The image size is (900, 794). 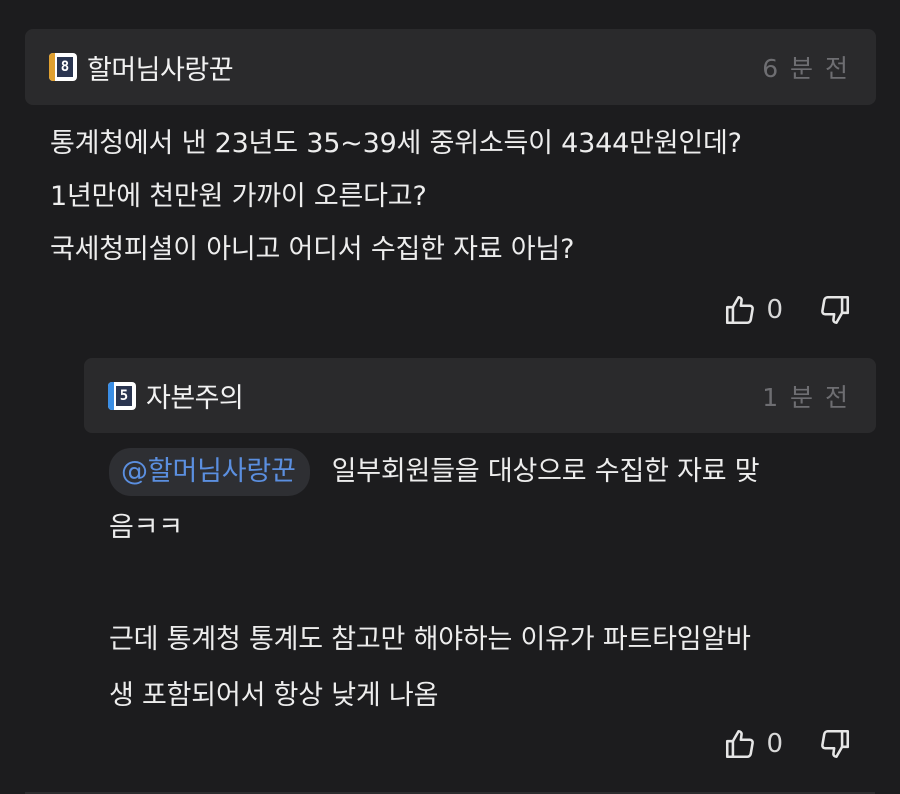 I want to click on reply-actions: 0, so click(x=787, y=744).